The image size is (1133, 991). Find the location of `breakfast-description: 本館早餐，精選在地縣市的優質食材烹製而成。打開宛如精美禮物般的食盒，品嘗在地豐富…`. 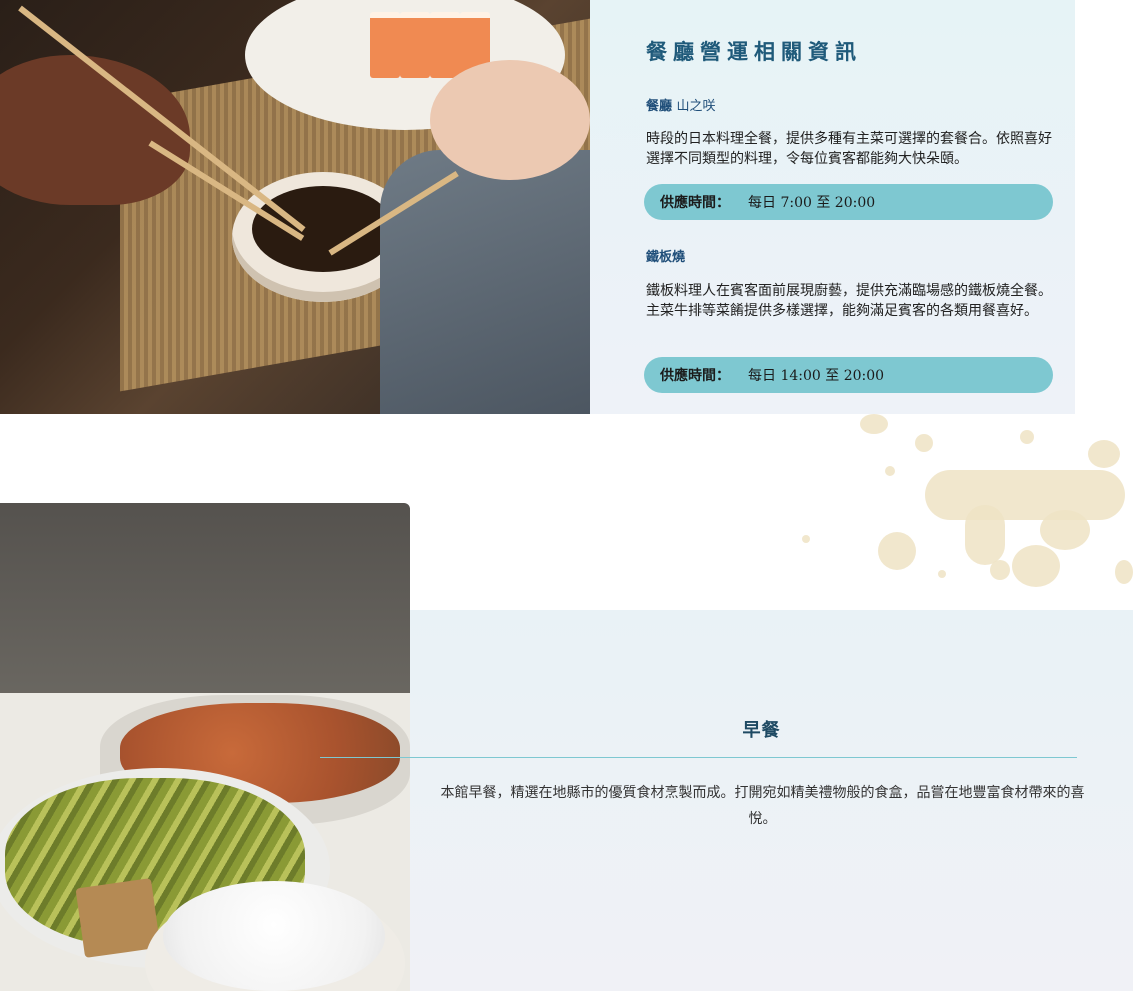

breakfast-description: 本館早餐，精選在地縣市的優質食材烹製而成。打開宛如精美禮物般的食盒，品嘗在地豐富… is located at coordinates (762, 806).